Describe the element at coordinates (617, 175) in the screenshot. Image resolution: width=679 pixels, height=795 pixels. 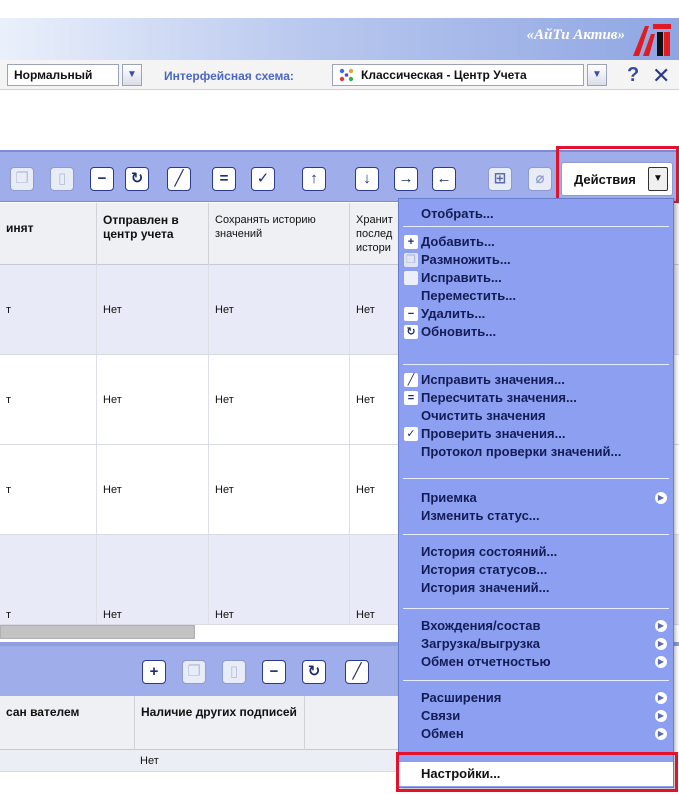
I see `actions-highlight` at that location.